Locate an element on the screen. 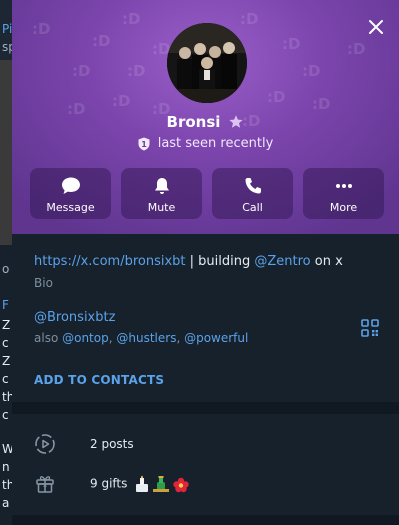 This screenshot has height=525, width=399. bottle-gift-icon is located at coordinates (161, 484).